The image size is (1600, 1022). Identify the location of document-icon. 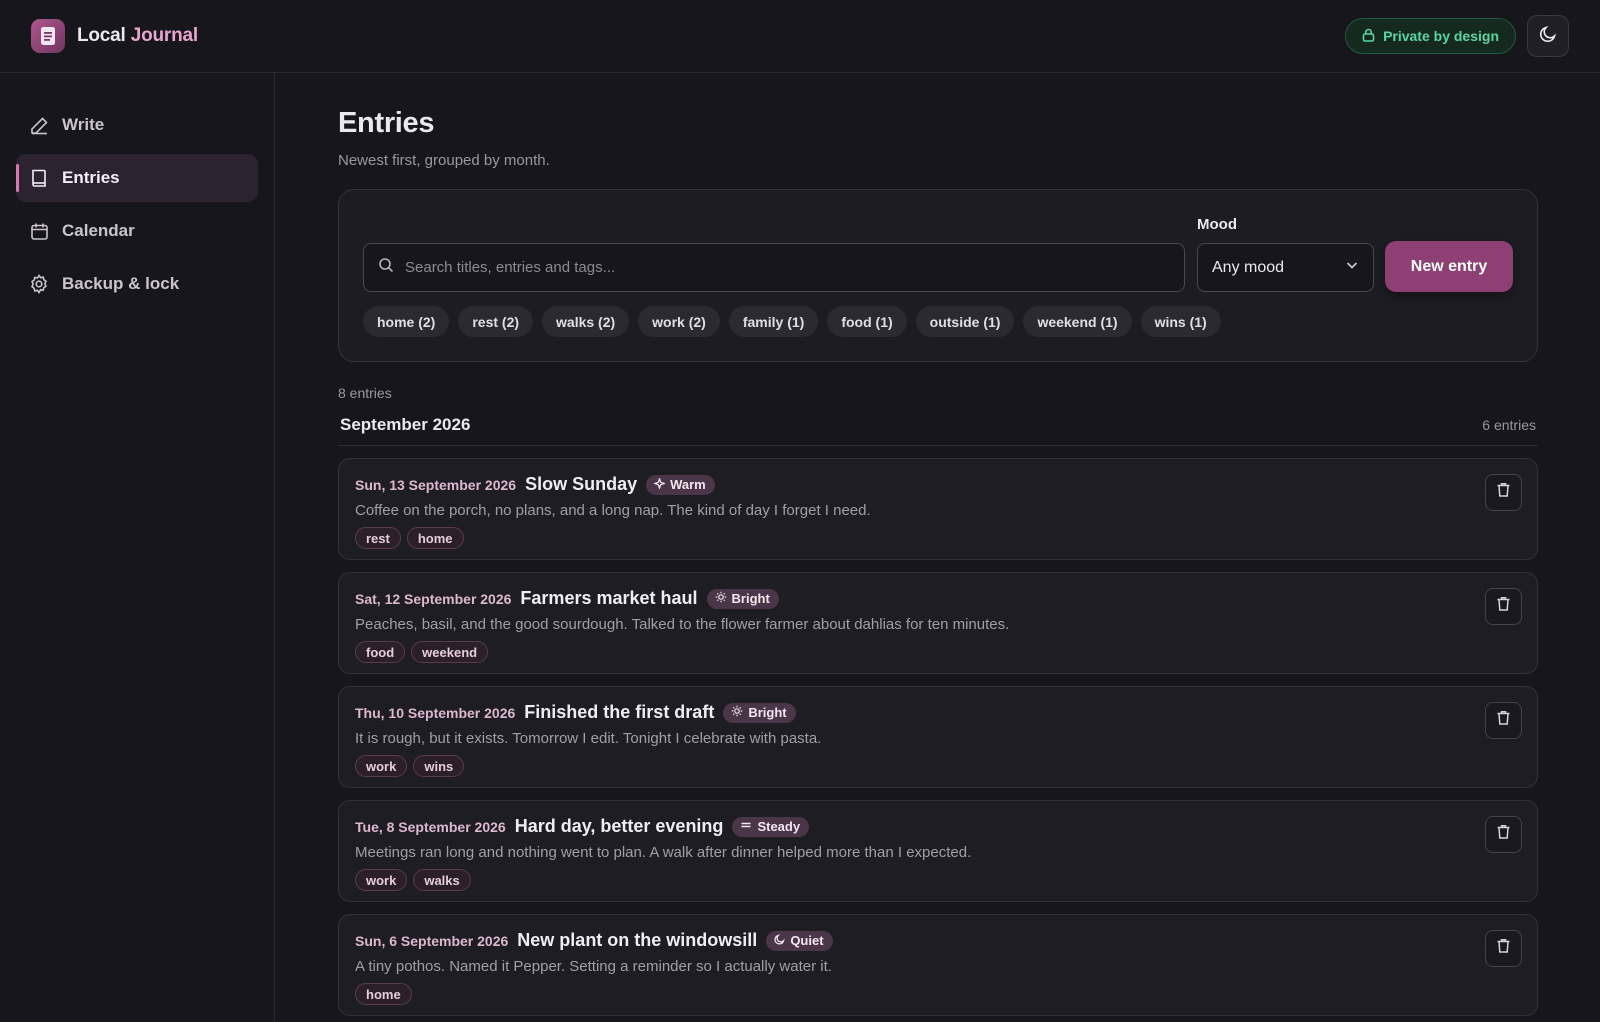
(48, 36).